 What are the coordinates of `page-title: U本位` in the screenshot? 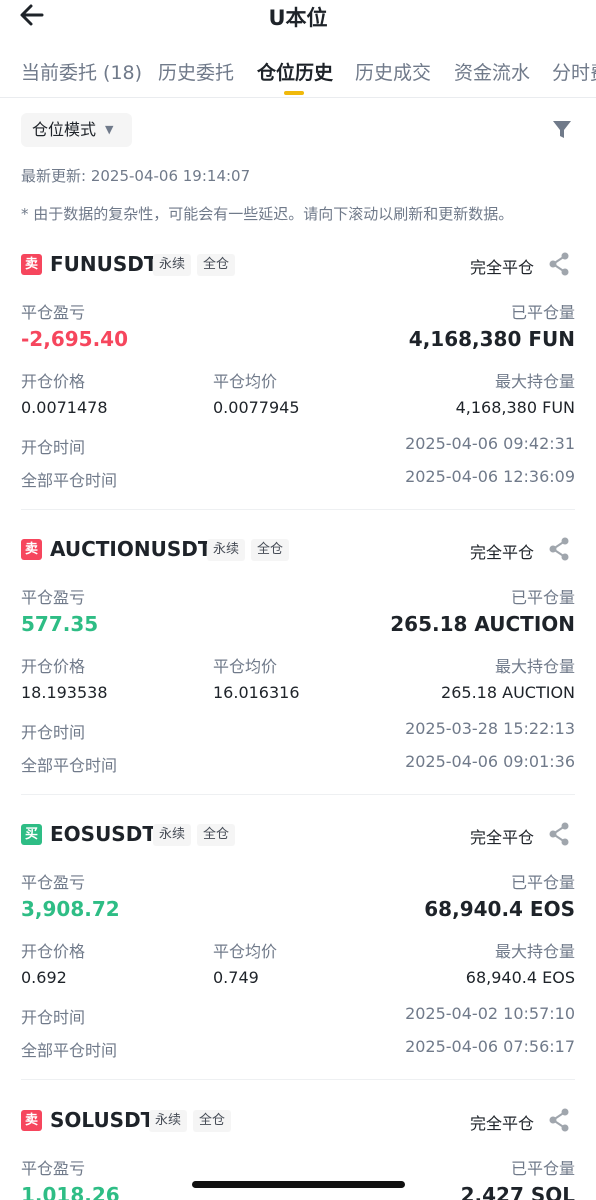 It's located at (298, 18).